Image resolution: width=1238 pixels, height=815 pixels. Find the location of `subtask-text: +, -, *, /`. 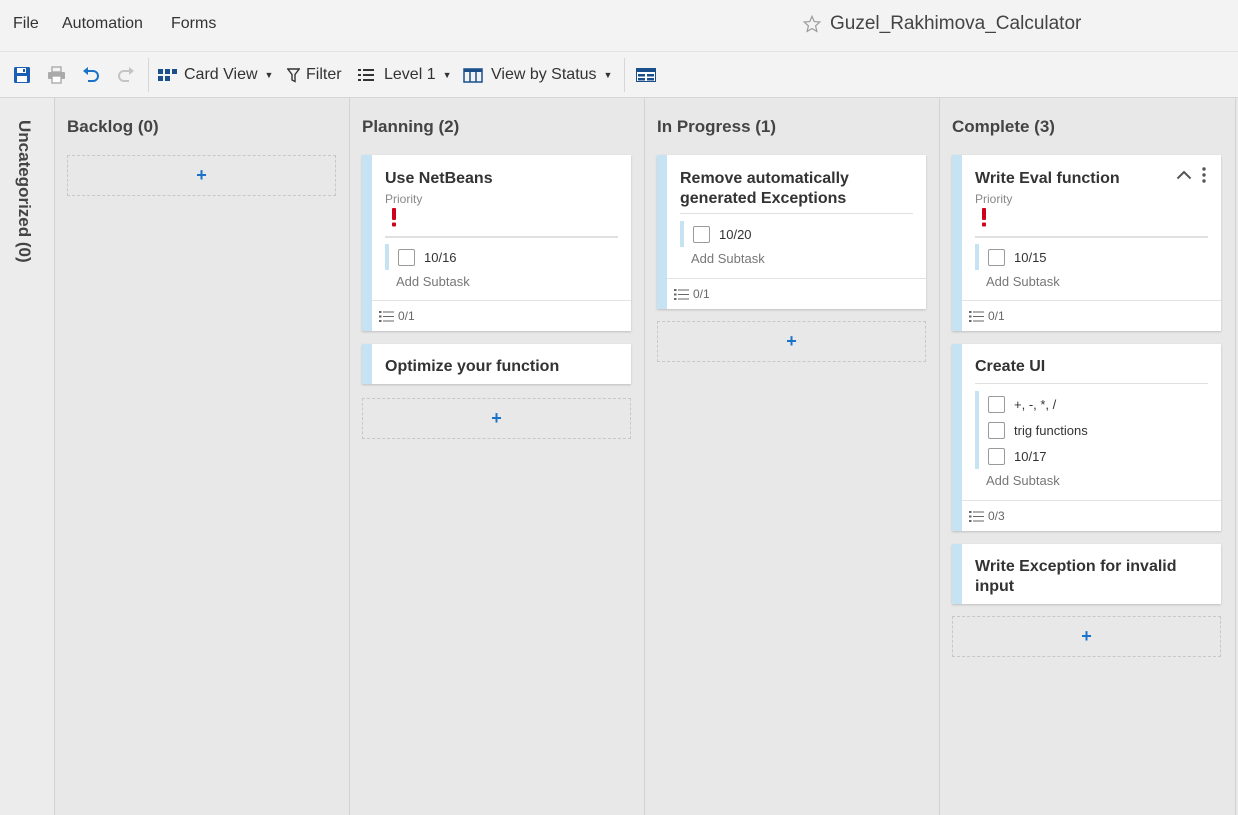

subtask-text: +, -, *, / is located at coordinates (1035, 404).